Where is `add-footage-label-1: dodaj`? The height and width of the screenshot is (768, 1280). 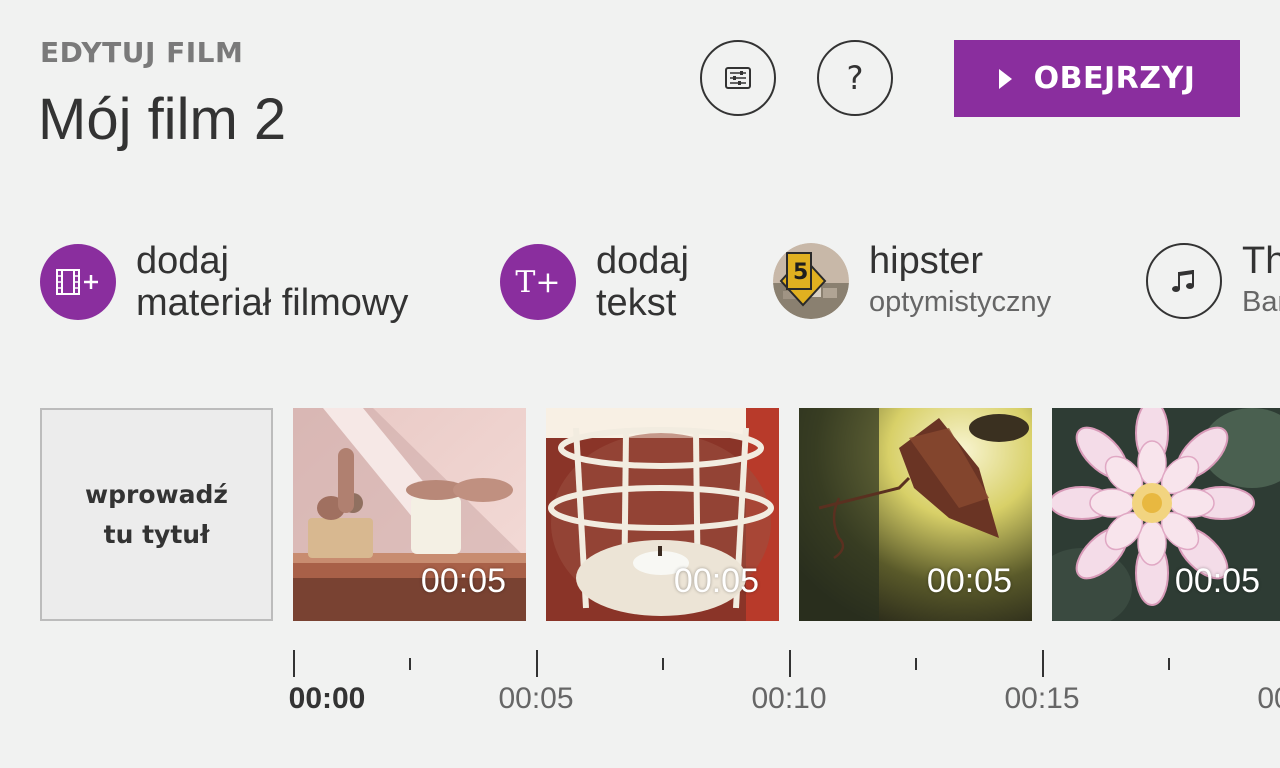
add-footage-label-1: dodaj is located at coordinates (182, 261).